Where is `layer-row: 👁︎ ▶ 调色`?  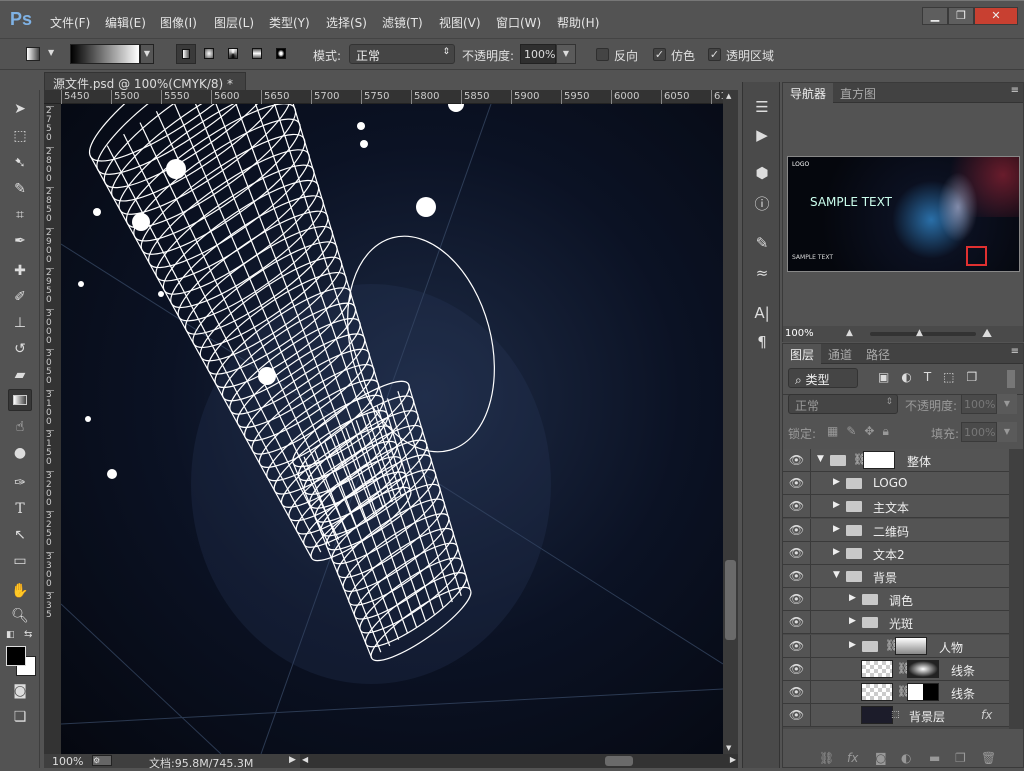 layer-row: 👁︎ ▶ 调色 is located at coordinates (896, 600).